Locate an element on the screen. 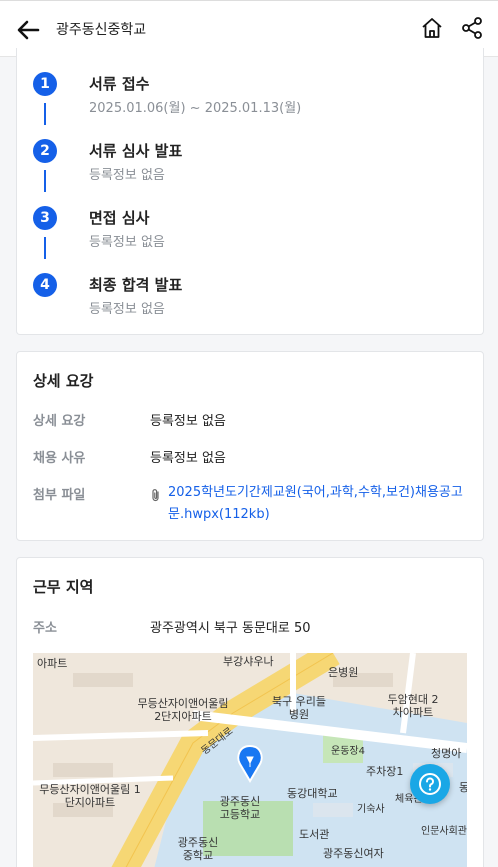  map-label: 은병원 is located at coordinates (343, 672).